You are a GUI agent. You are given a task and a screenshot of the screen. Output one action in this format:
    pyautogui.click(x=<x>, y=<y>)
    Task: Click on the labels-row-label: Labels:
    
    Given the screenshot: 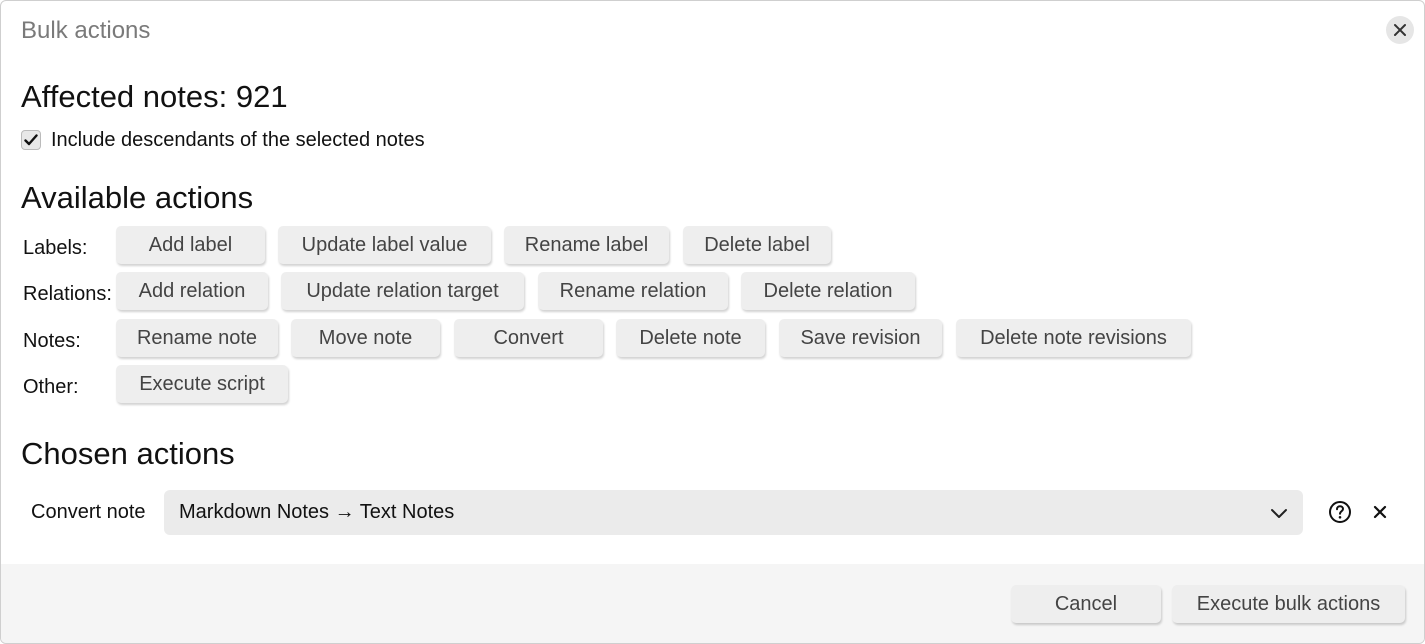 What is the action you would take?
    pyautogui.click(x=55, y=248)
    